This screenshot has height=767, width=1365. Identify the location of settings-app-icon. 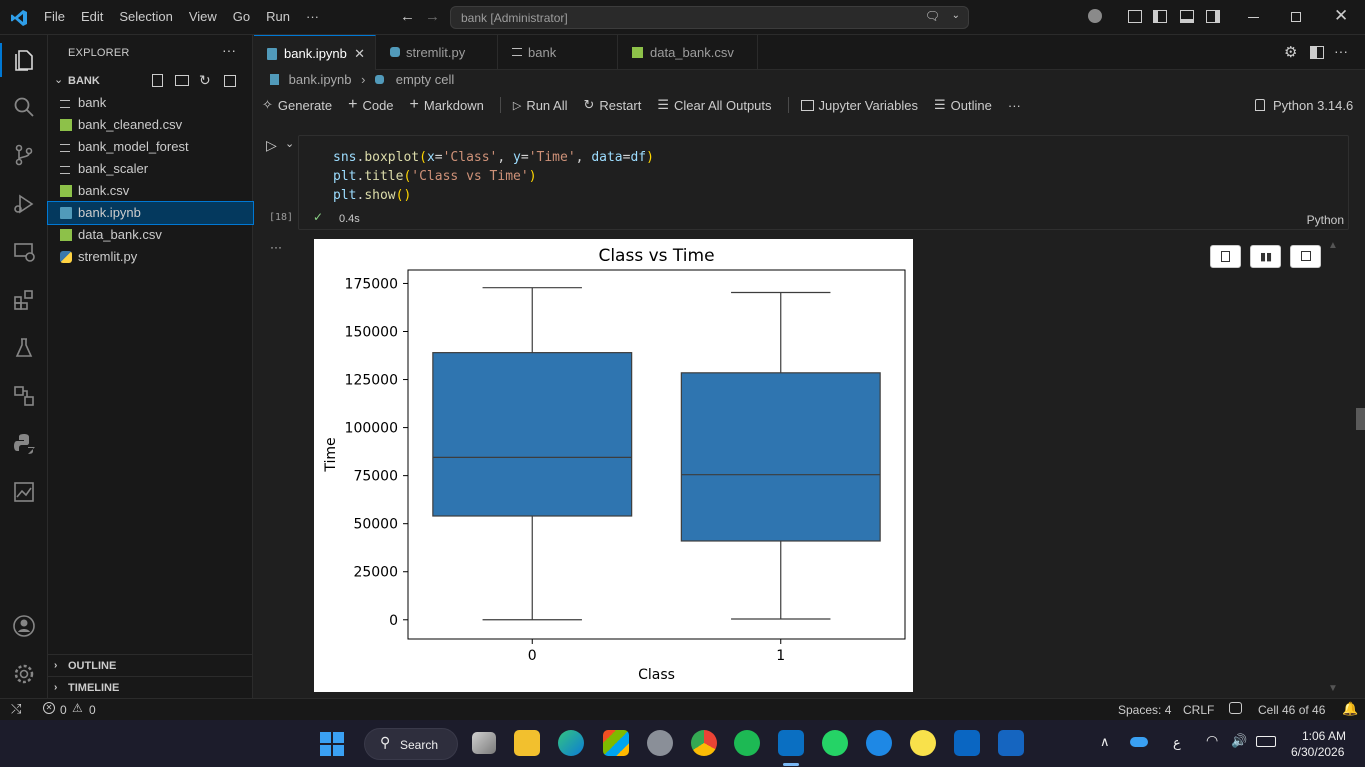
(660, 743).